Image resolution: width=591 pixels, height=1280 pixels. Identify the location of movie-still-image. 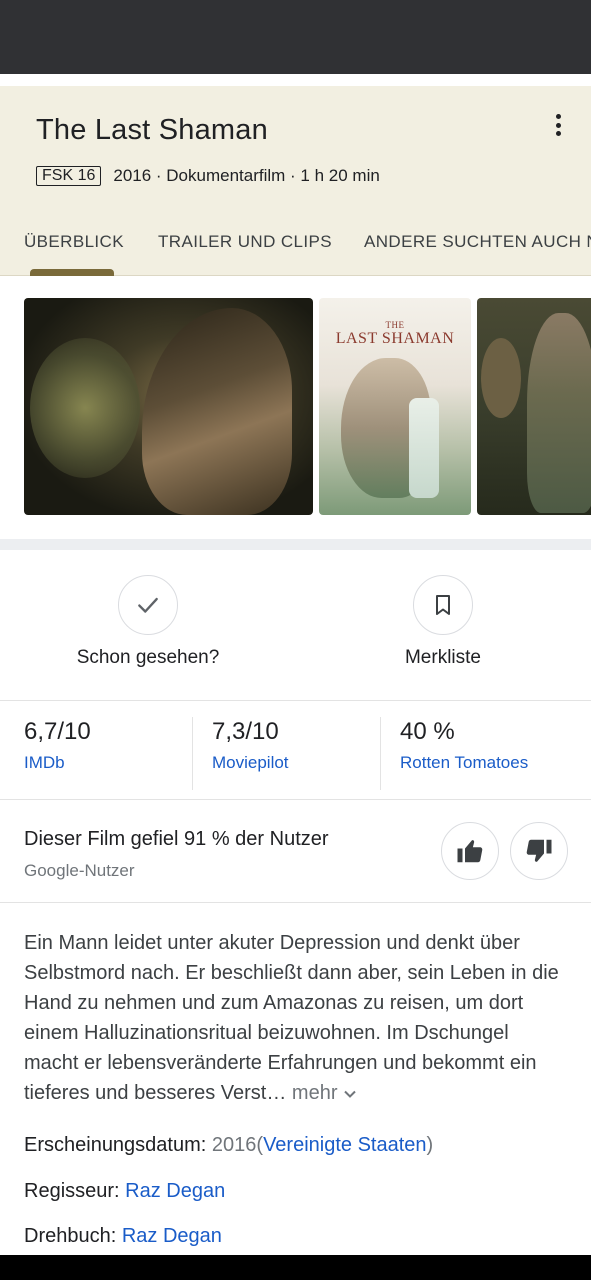
(168, 406).